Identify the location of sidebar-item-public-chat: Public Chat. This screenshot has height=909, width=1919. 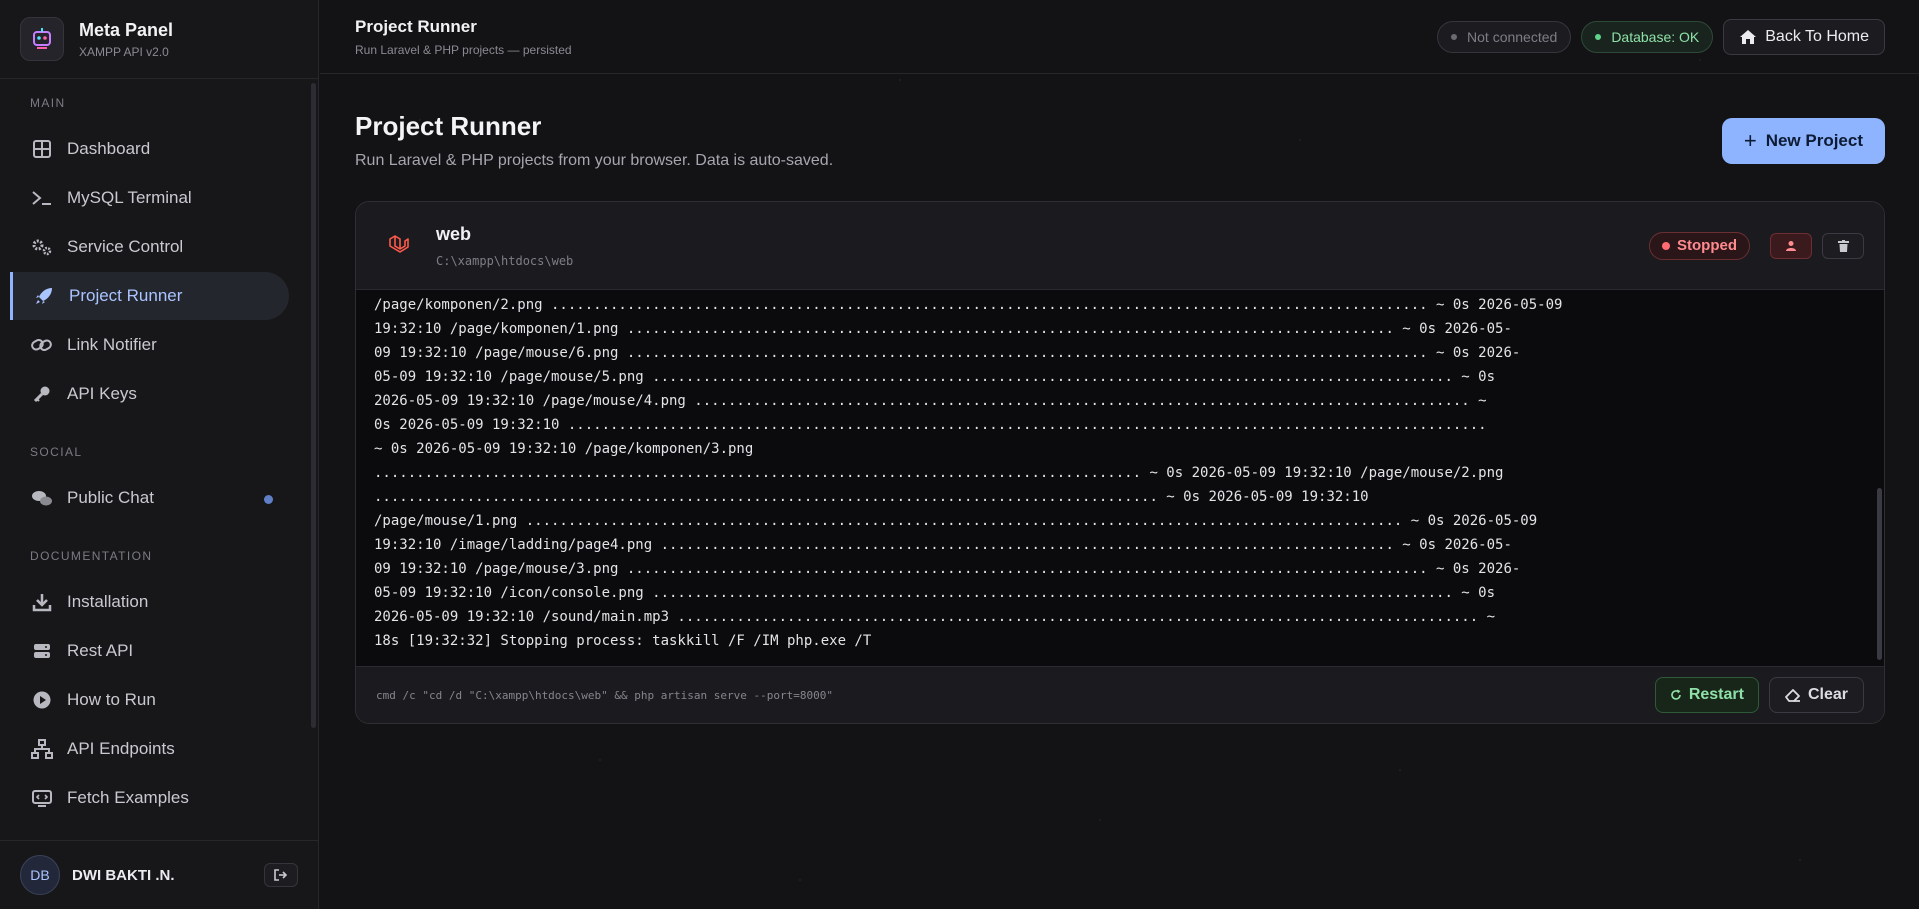
(149, 498).